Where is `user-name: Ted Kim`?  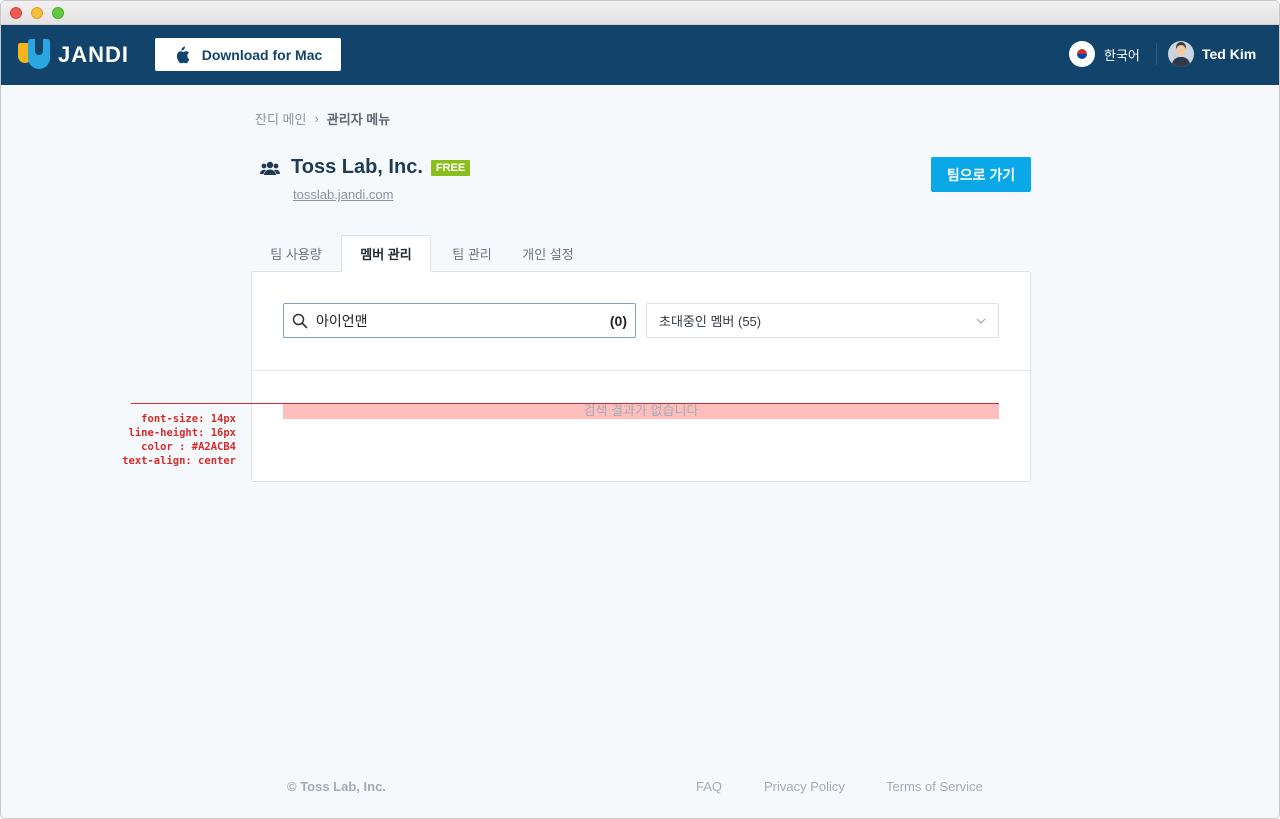
user-name: Ted Kim is located at coordinates (1229, 54).